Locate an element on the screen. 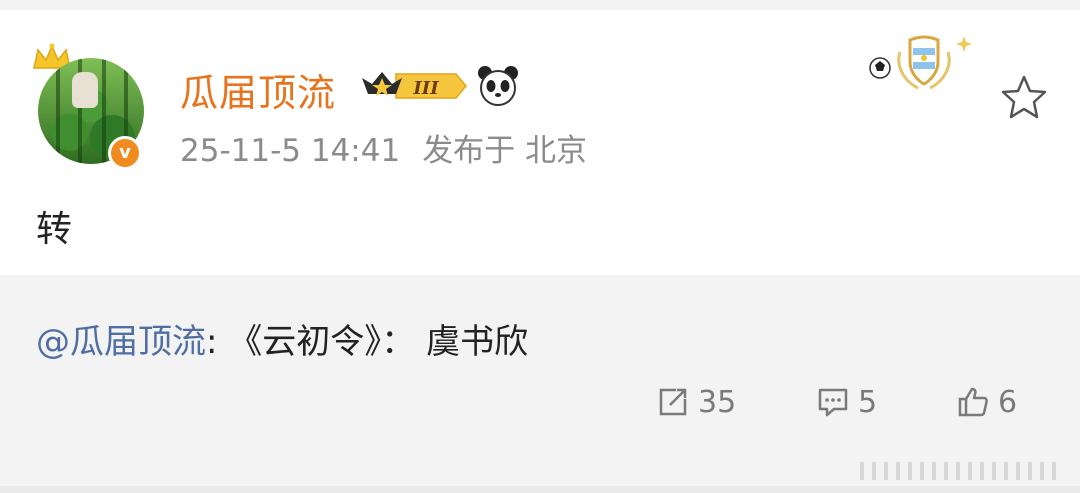 This screenshot has height=493, width=1080. comment-button: 5 is located at coordinates (846, 402).